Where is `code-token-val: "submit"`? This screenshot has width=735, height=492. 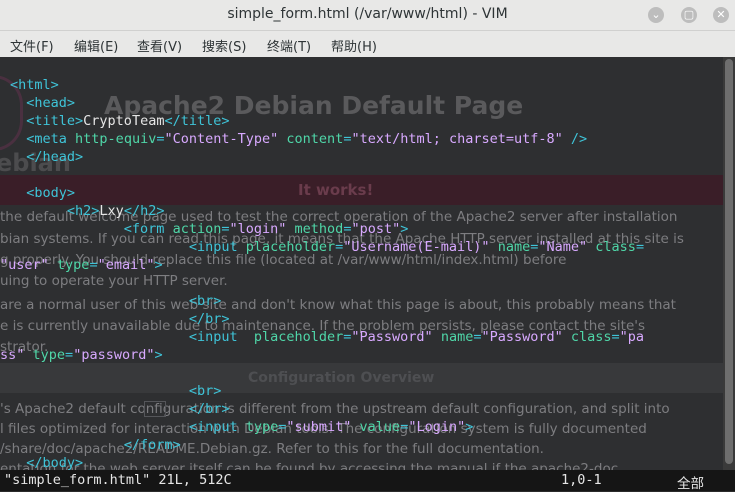
code-token-val: "submit" is located at coordinates (319, 427).